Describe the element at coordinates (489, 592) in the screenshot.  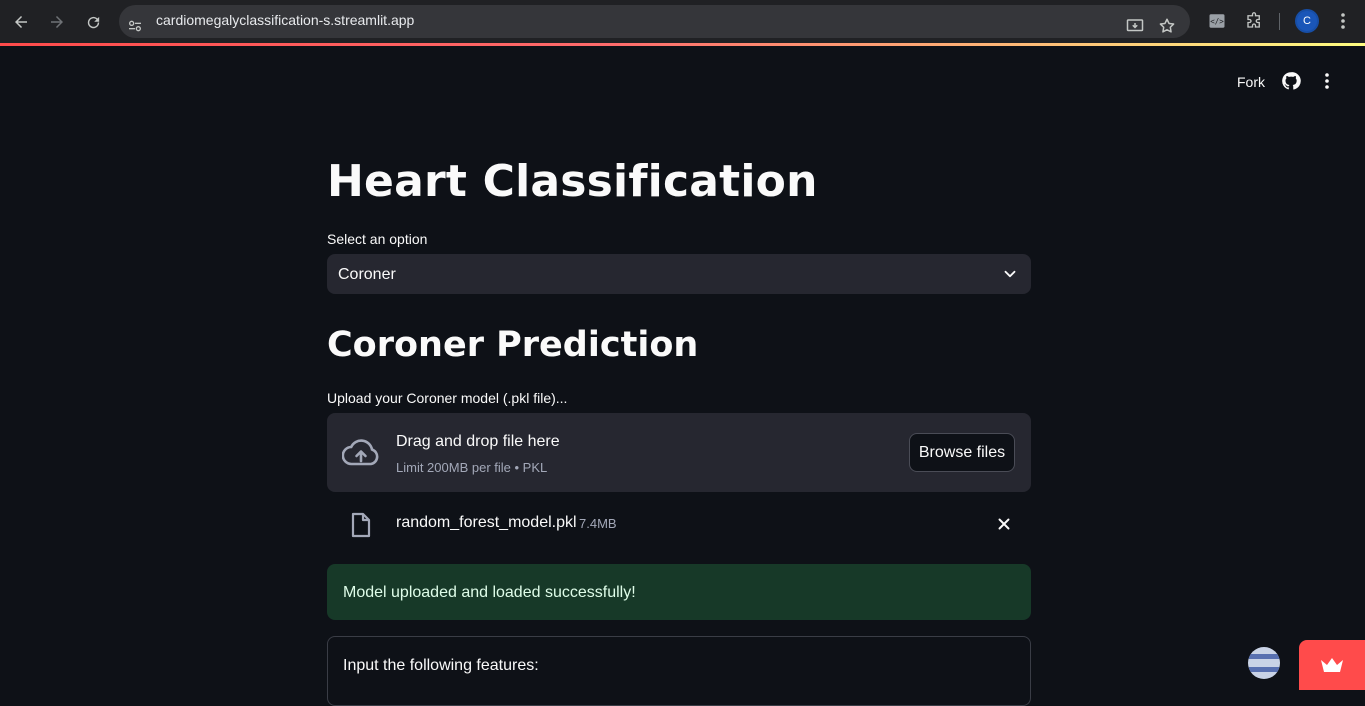
I see `success-message: Model uploaded and loaded successfully!` at that location.